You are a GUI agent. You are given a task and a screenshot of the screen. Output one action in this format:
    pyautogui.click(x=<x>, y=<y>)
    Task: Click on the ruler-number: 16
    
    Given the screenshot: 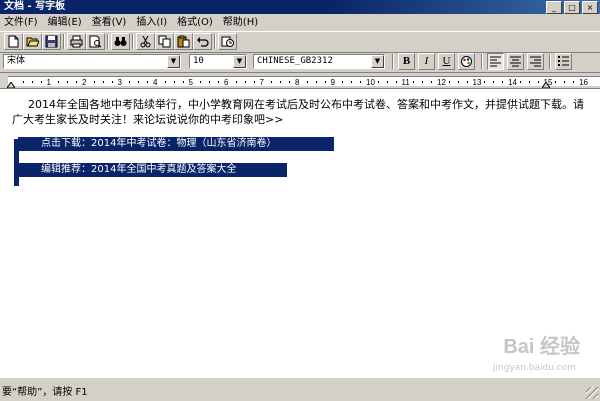 What is the action you would take?
    pyautogui.click(x=583, y=82)
    